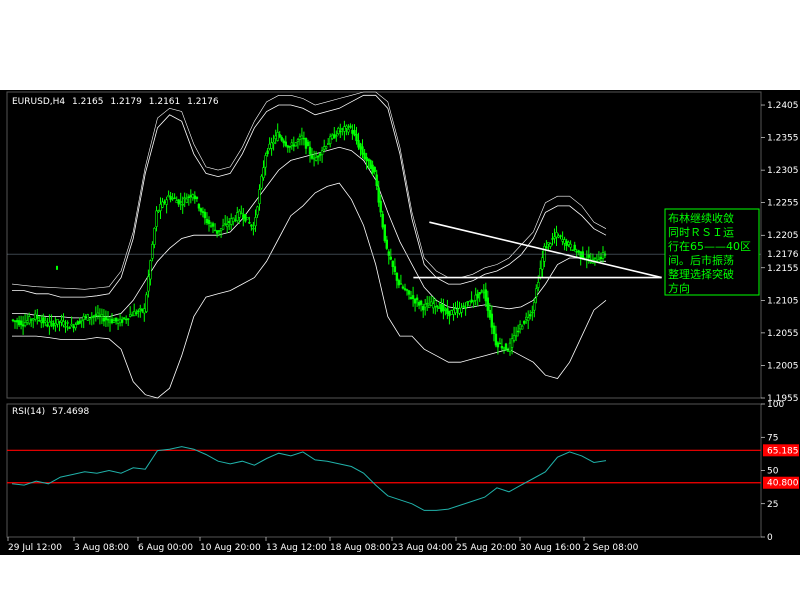  Describe the element at coordinates (422, 548) in the screenshot. I see `x-tick-label: 23 Aug 04:00` at that location.